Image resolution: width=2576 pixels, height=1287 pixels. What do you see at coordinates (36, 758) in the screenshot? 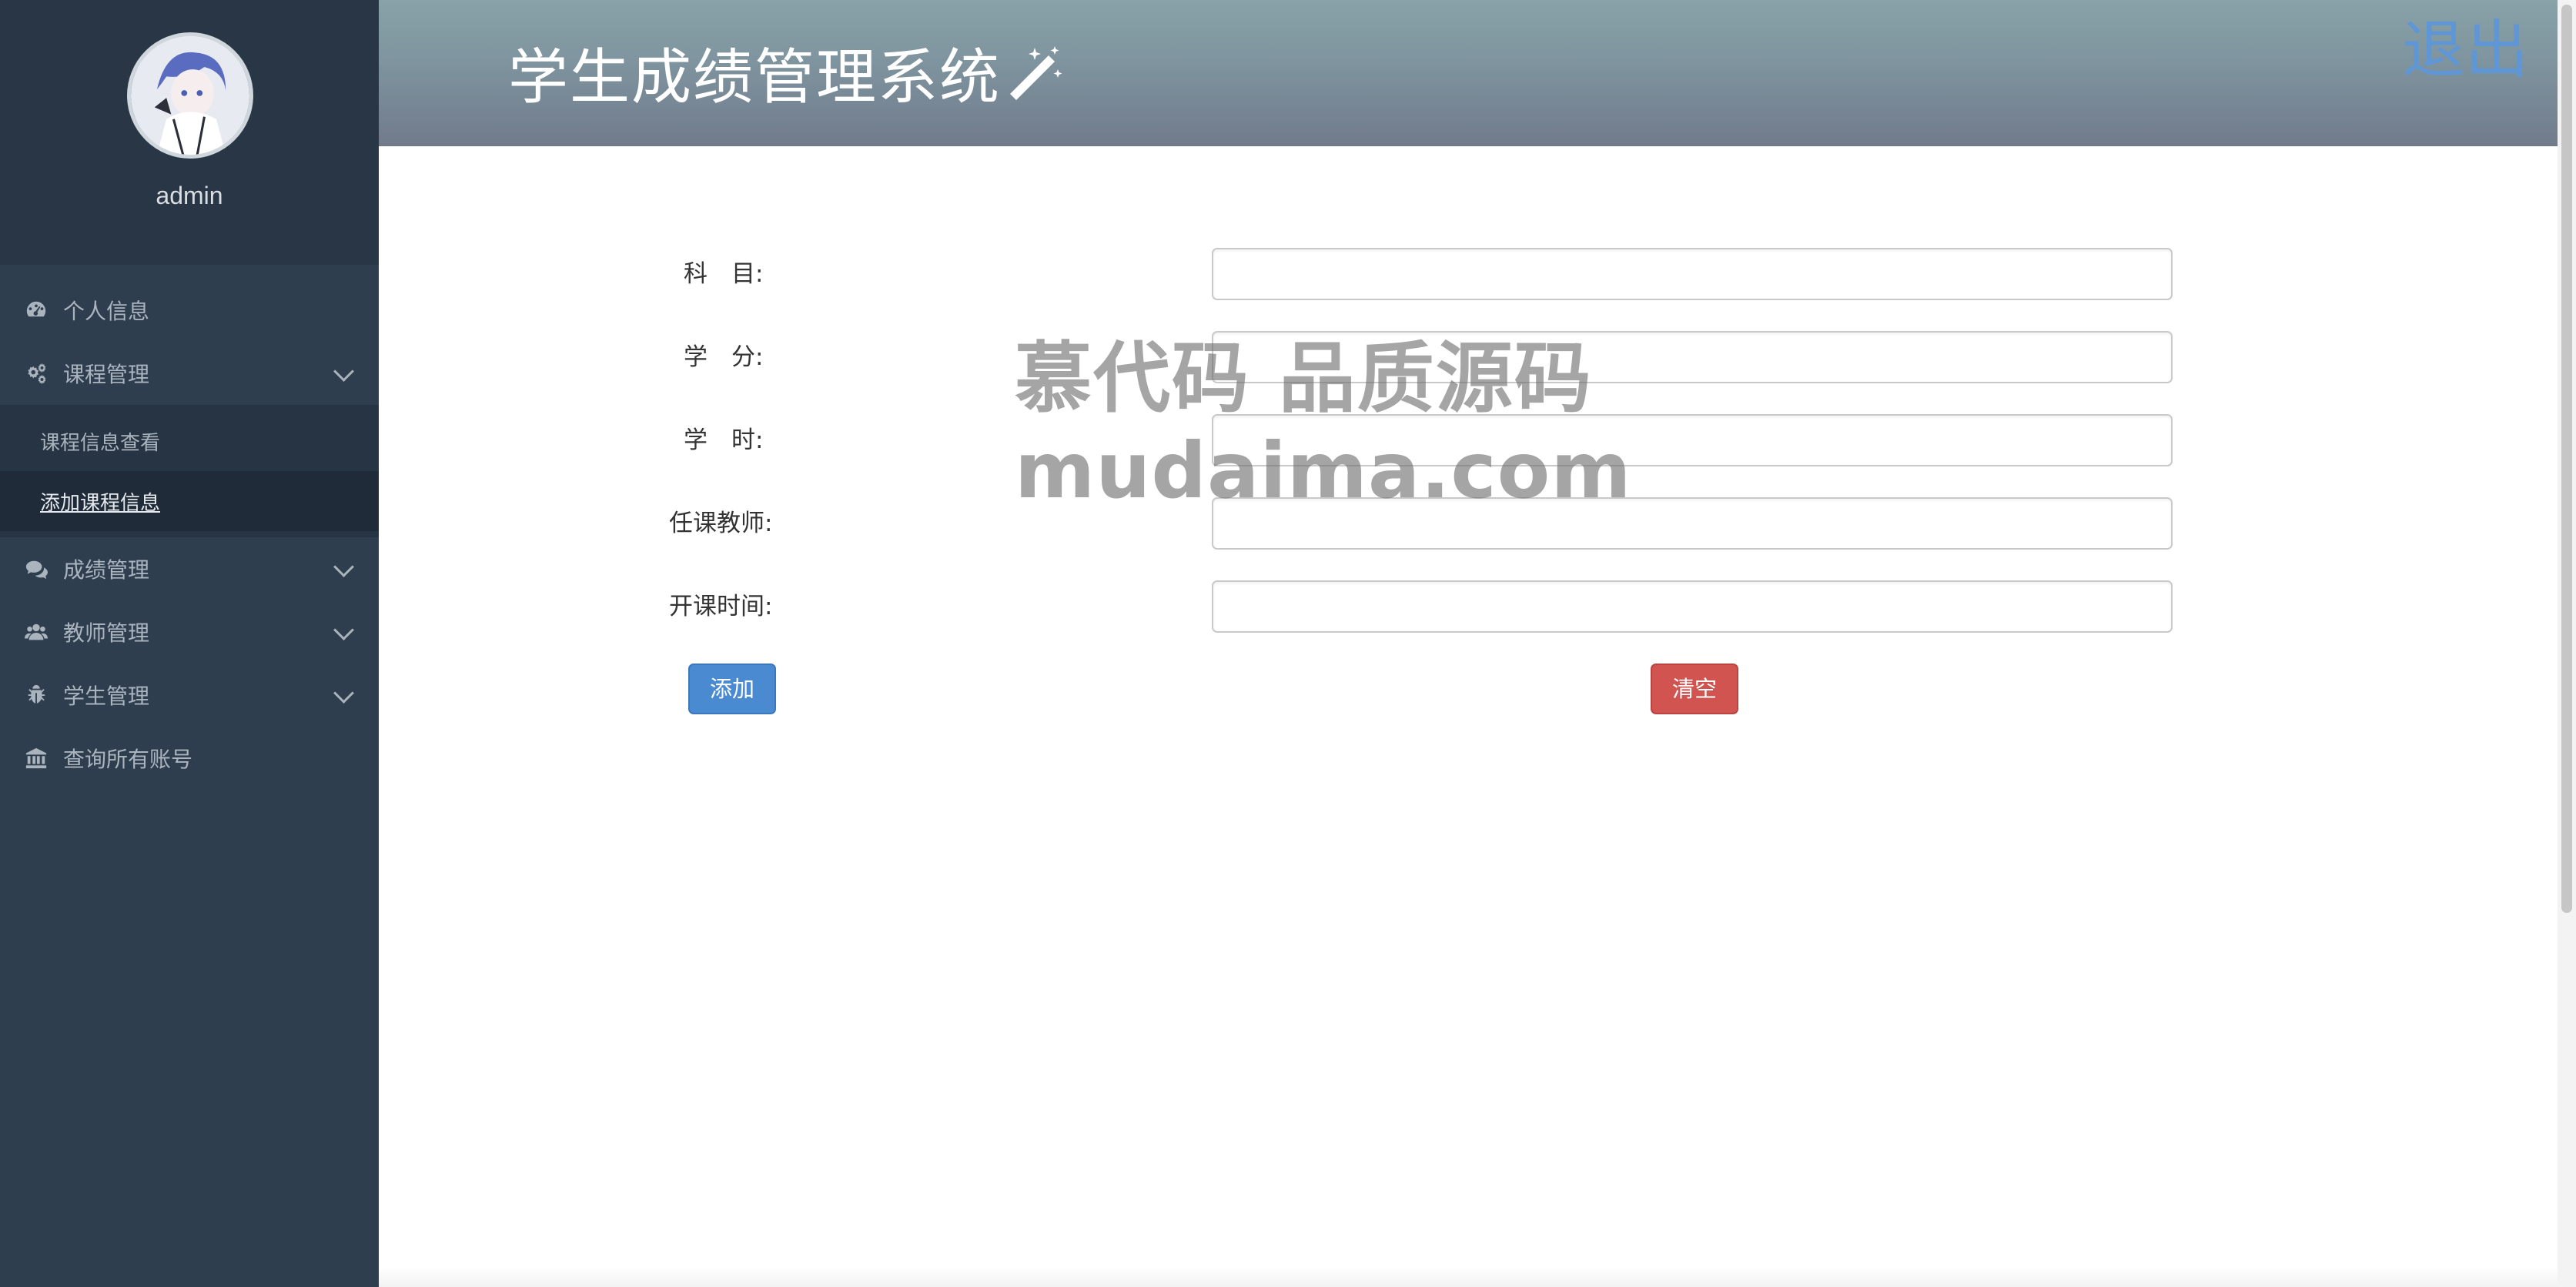
I see `bank-icon` at bounding box center [36, 758].